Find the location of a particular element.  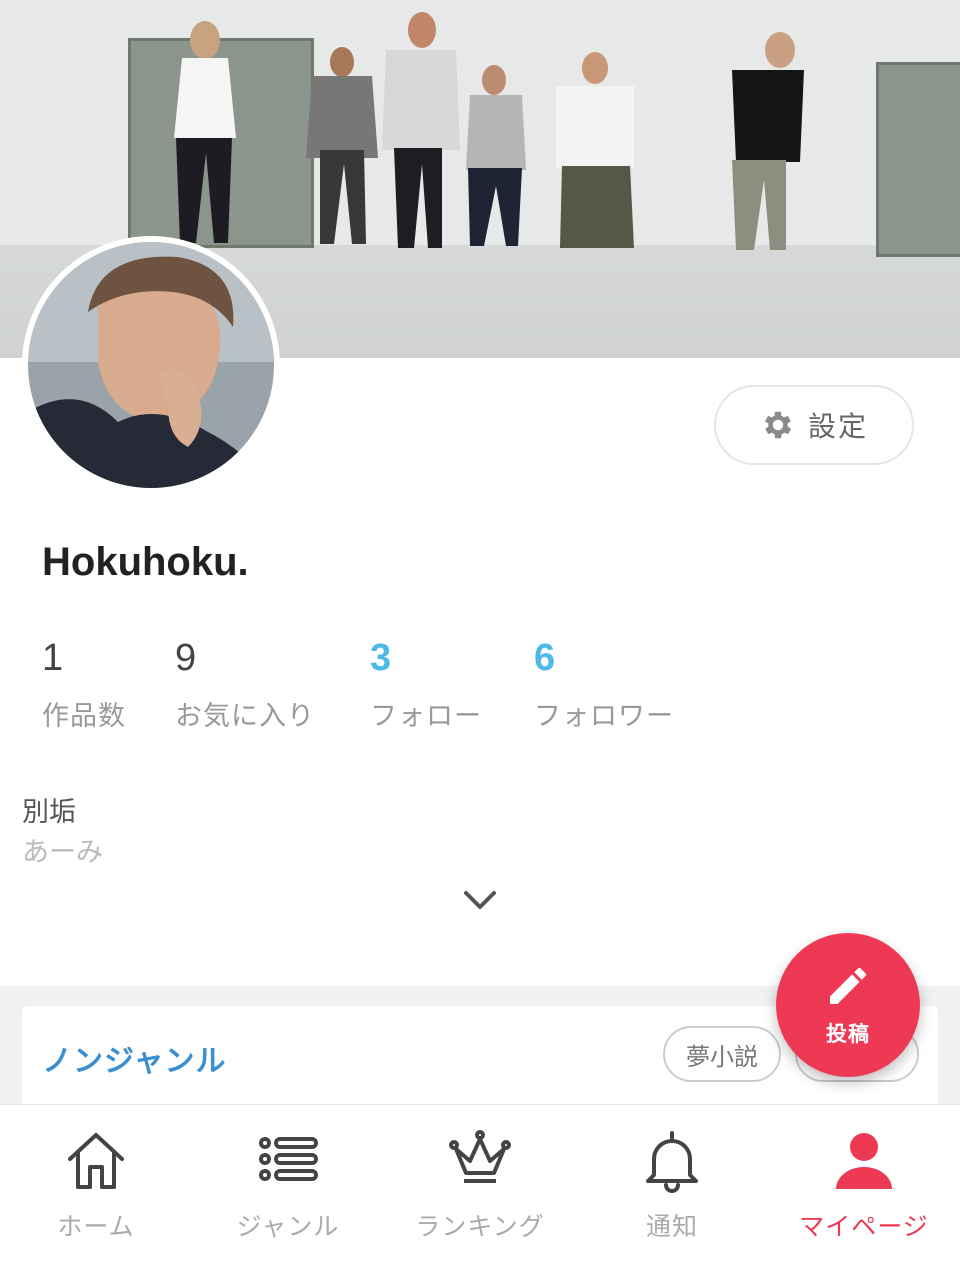

username: Hokuhoku. is located at coordinates (145, 562).